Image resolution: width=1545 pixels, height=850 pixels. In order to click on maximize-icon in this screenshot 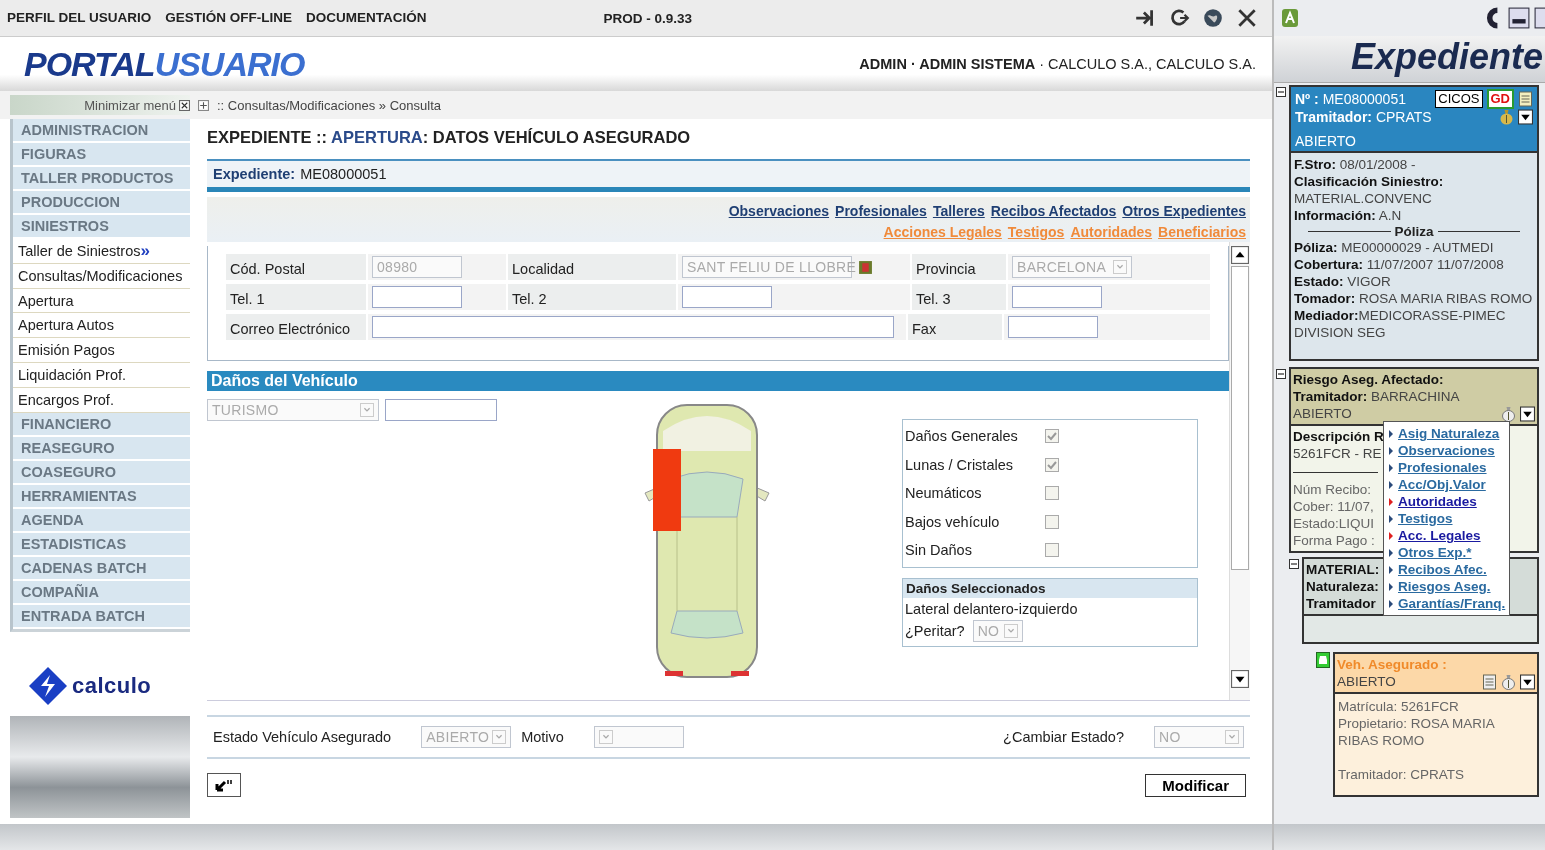, I will do `click(1539, 18)`.